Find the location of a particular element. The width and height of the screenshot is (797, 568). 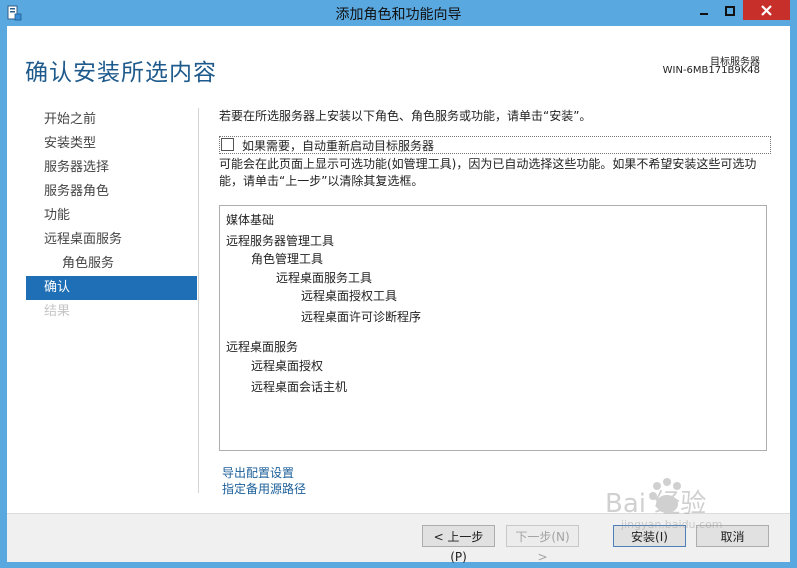

minimize-button is located at coordinates (703, 10).